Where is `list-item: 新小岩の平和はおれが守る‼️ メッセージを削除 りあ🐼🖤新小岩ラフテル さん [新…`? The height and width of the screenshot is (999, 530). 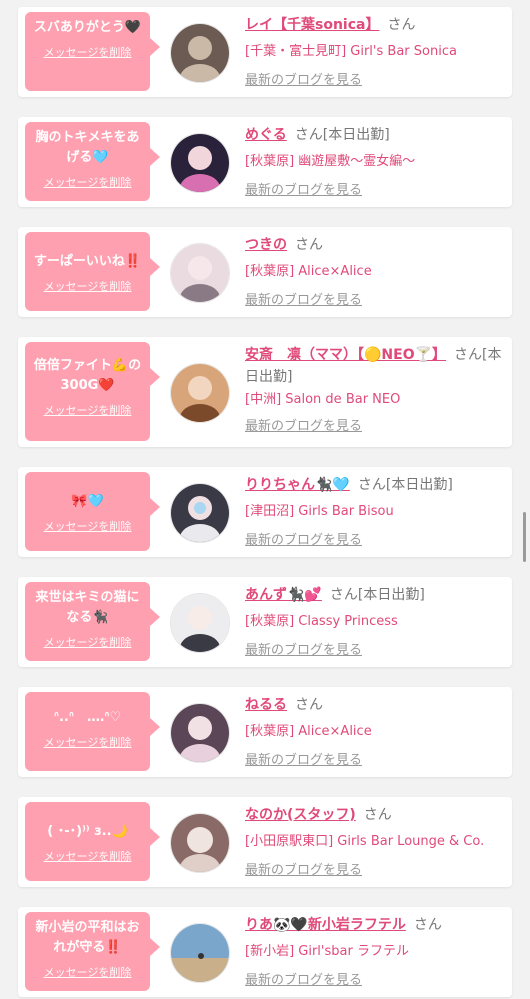 list-item: 新小岩の平和はおれが守る‼️ メッセージを削除 りあ🐼🖤新小岩ラフテル さん [新… is located at coordinates (265, 952).